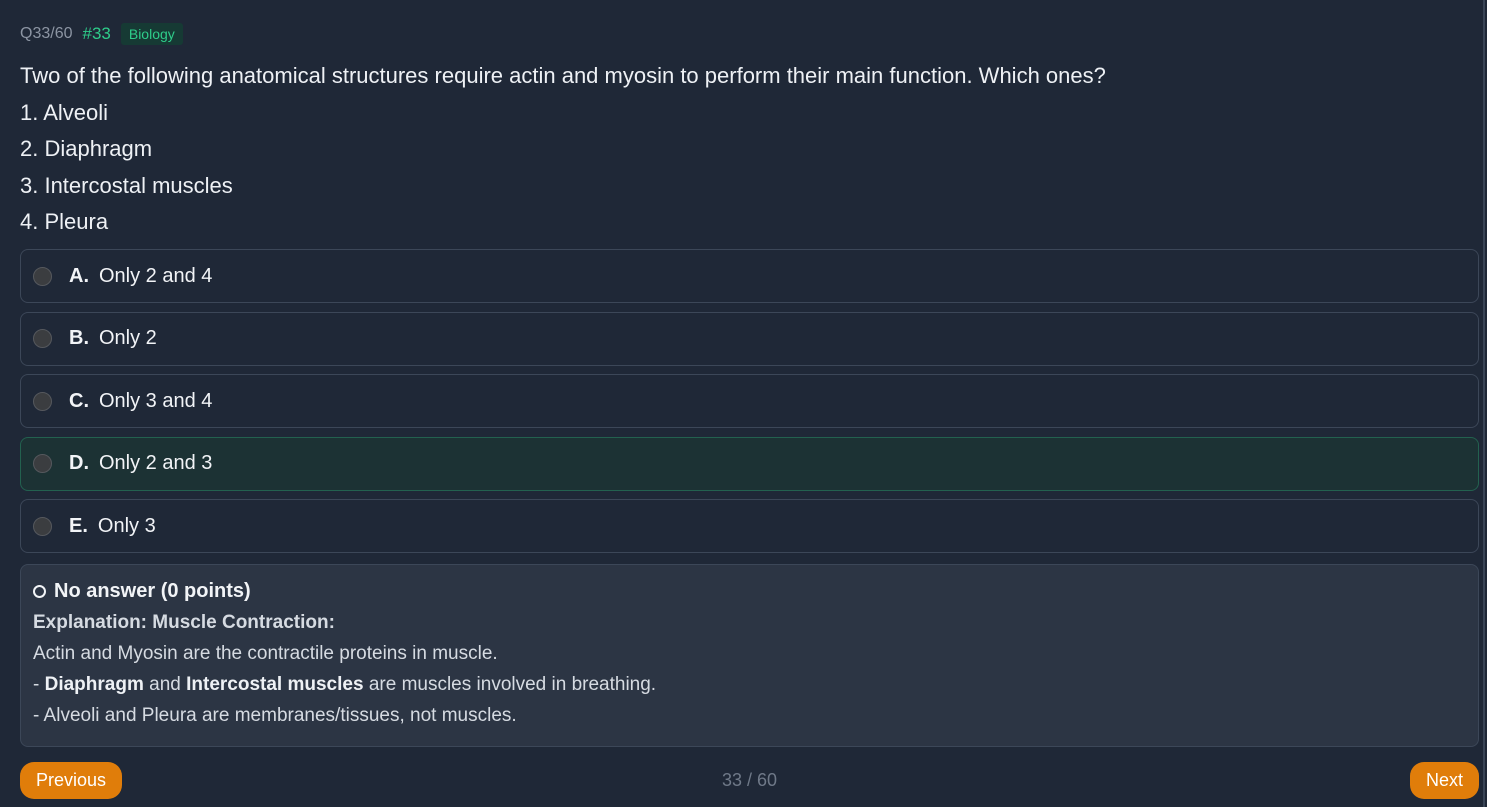 This screenshot has width=1487, height=807. What do you see at coordinates (39, 684) in the screenshot?
I see `text-fragment: -` at bounding box center [39, 684].